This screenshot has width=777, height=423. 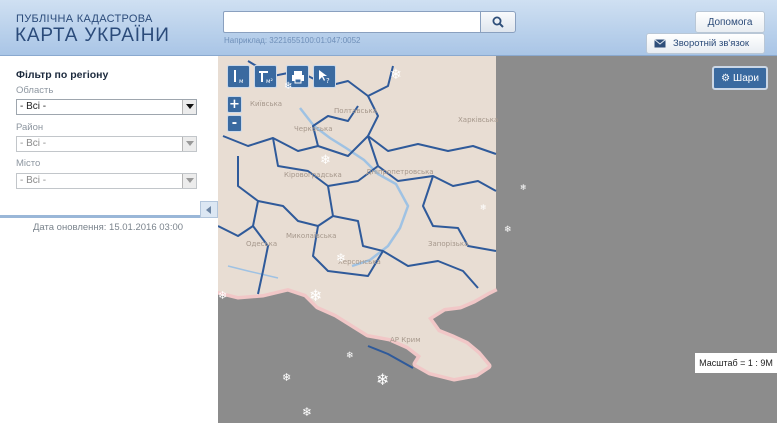 What do you see at coordinates (33, 143) in the screenshot?
I see `raion-value: - Всі -` at bounding box center [33, 143].